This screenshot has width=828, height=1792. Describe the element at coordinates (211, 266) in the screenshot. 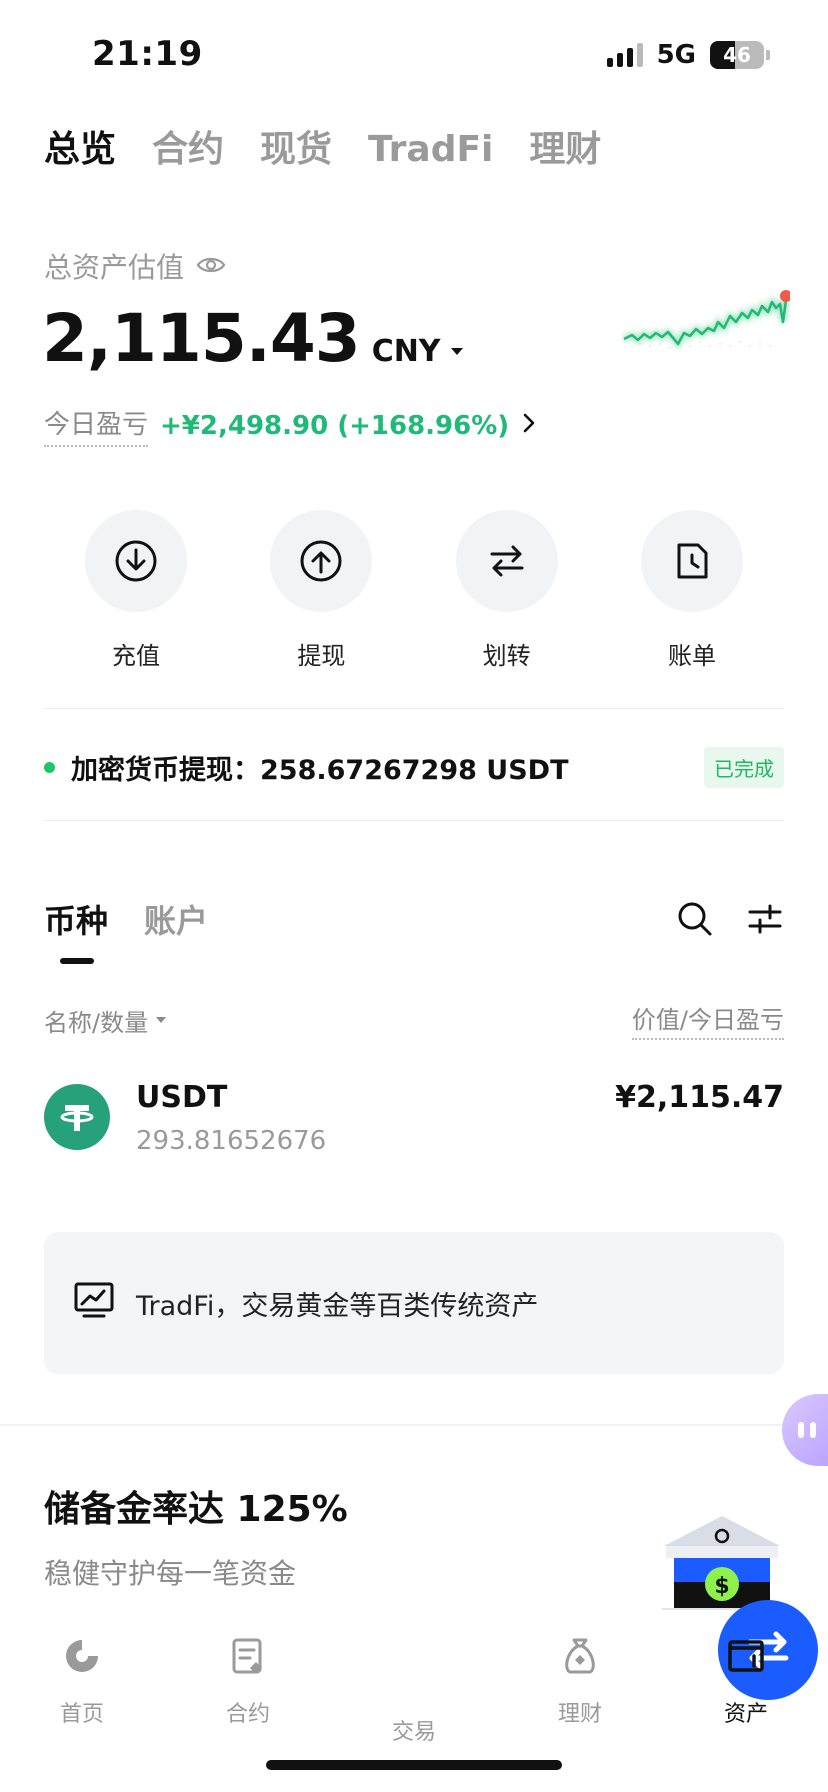

I see `eye-icon` at that location.